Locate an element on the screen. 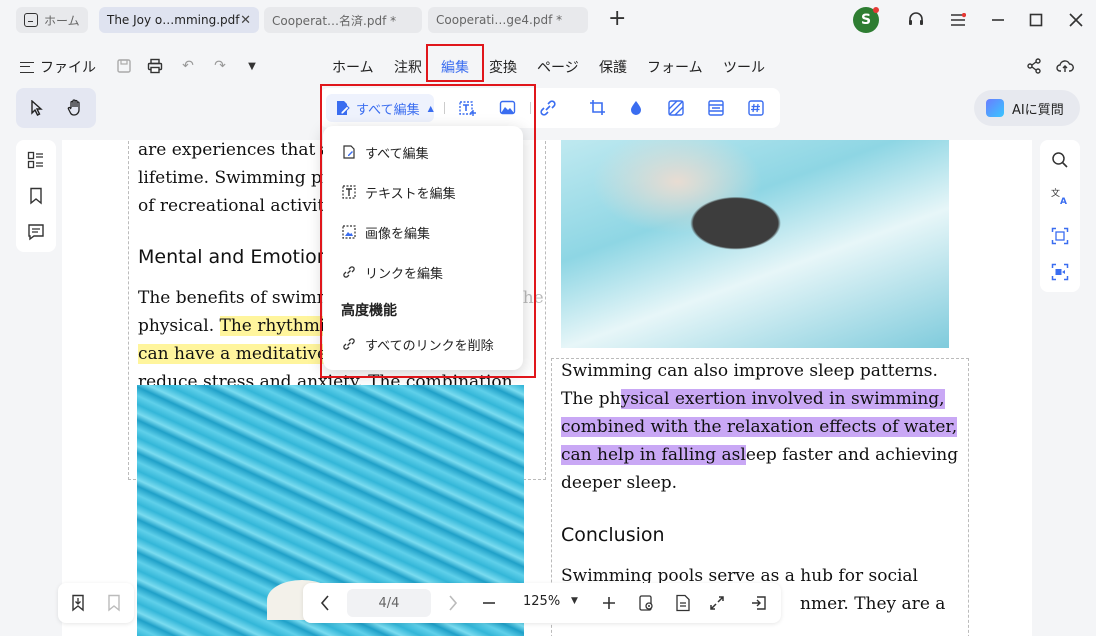 This screenshot has height=636, width=1096. left-heading: Mental and Emotion is located at coordinates (233, 257).